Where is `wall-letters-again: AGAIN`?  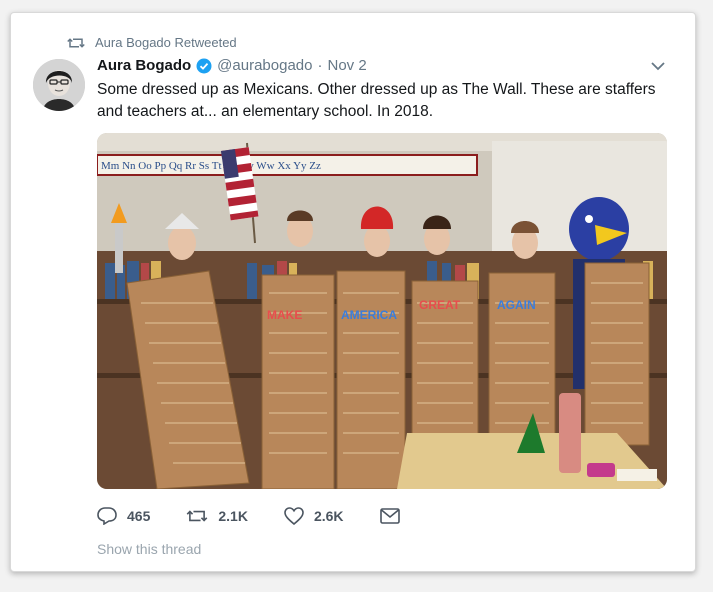 wall-letters-again: AGAIN is located at coordinates (516, 305).